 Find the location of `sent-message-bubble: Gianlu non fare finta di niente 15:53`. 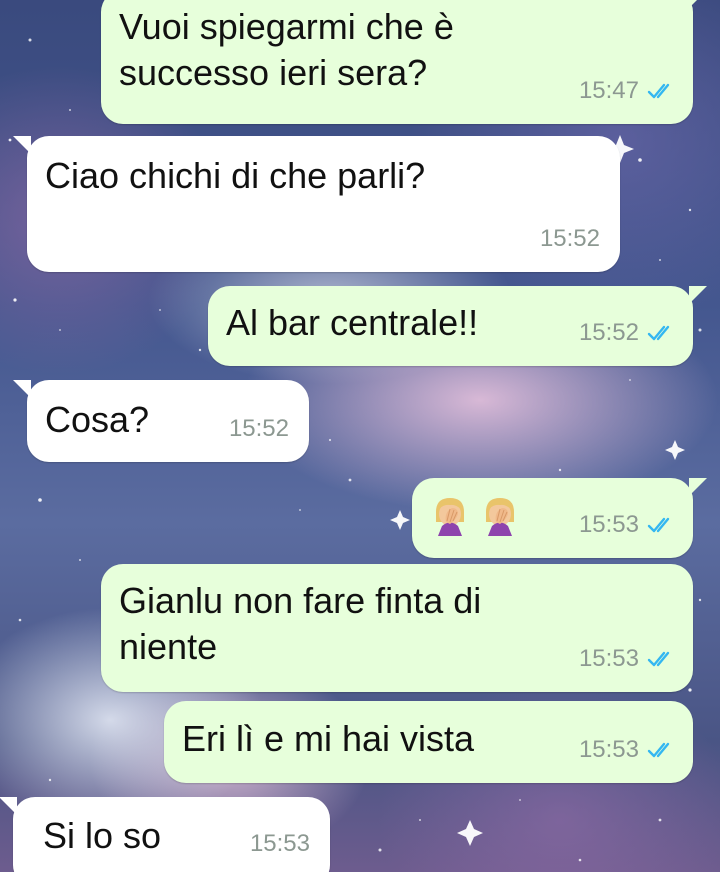

sent-message-bubble: Gianlu non fare finta di niente 15:53 is located at coordinates (397, 628).